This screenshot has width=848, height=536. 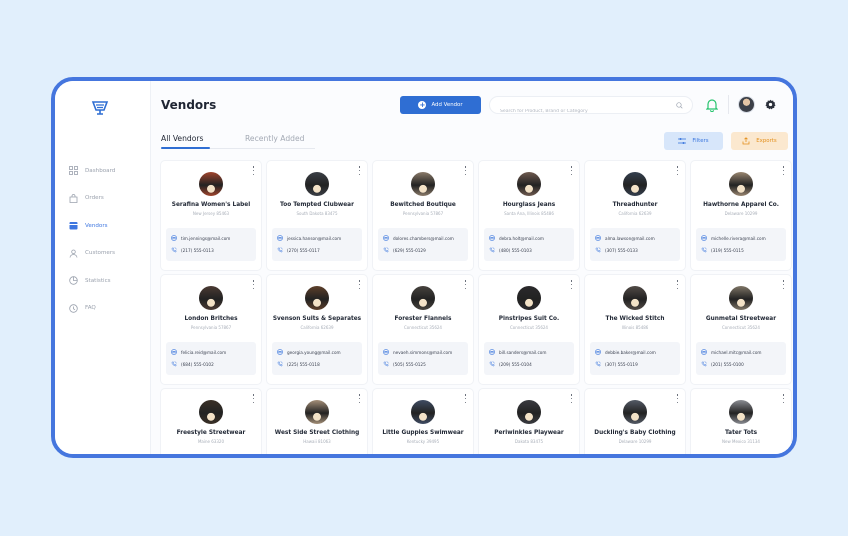 What do you see at coordinates (529, 421) in the screenshot?
I see `vendor-card: Periwinkles Playwear Dakota 83475` at bounding box center [529, 421].